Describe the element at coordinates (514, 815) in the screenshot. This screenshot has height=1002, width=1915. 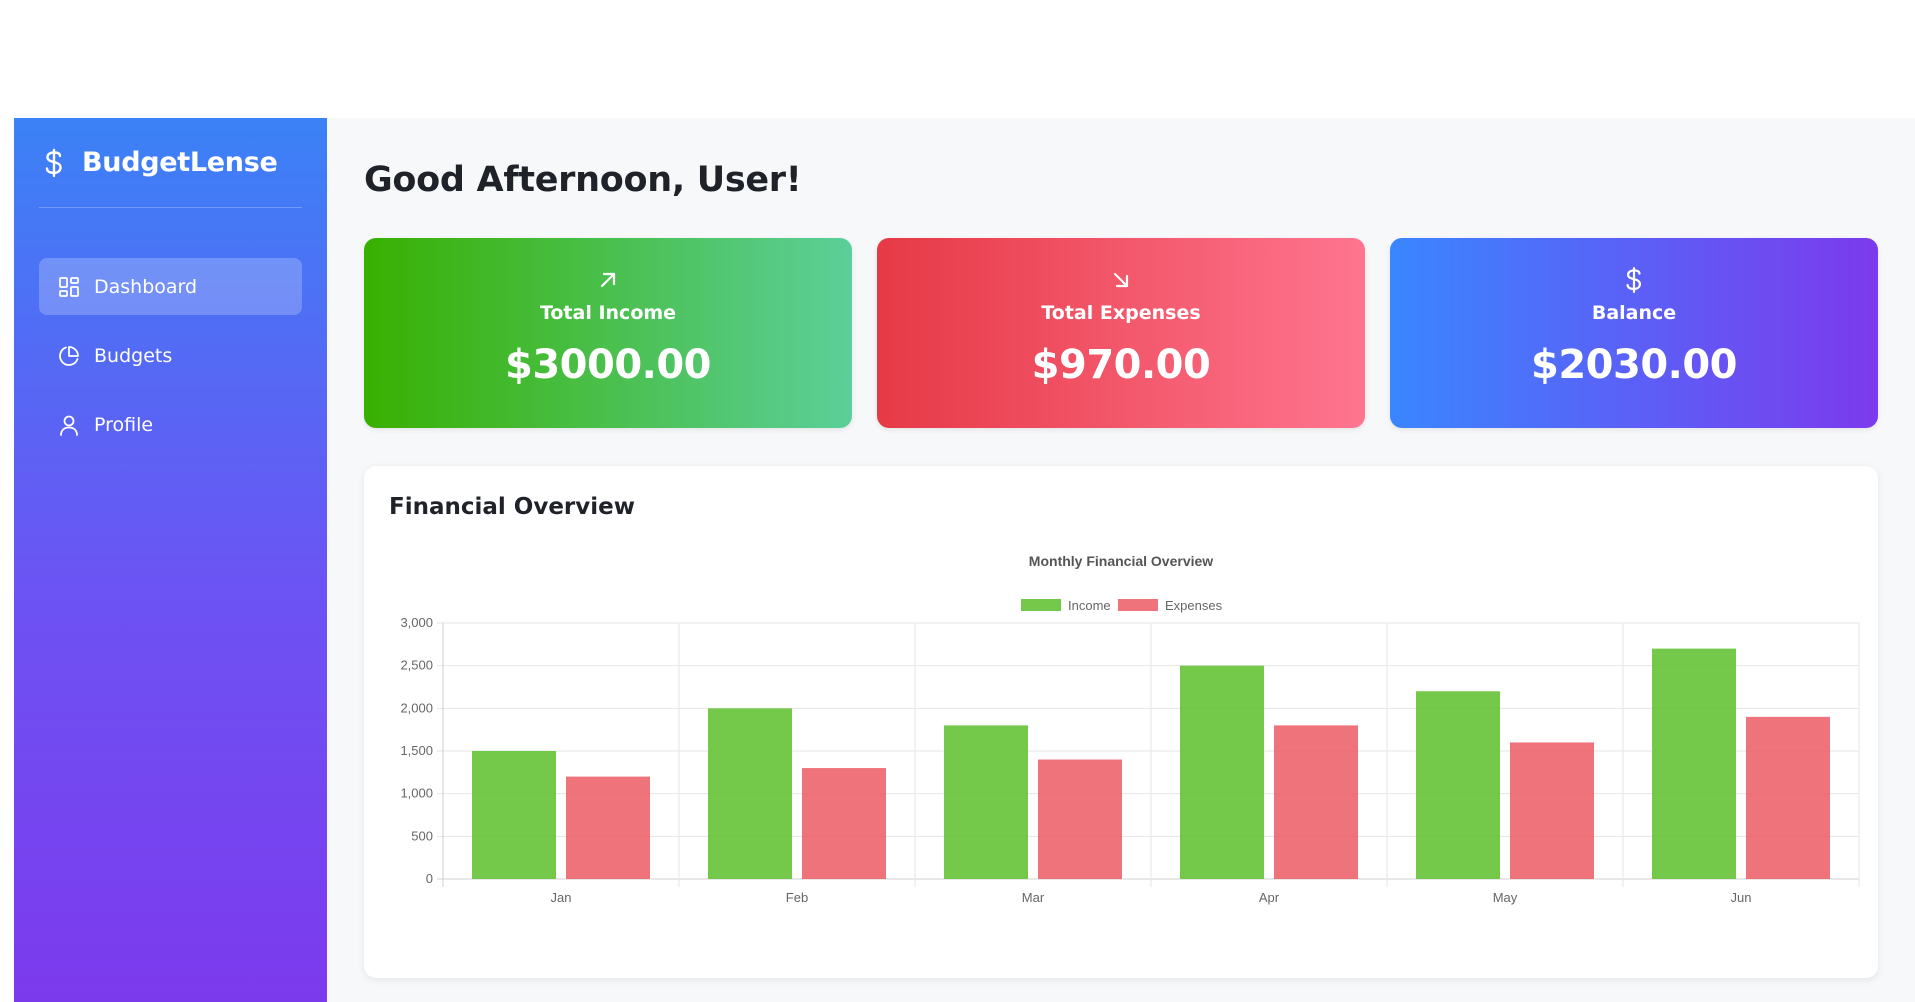
I see `bar-income-jan` at that location.